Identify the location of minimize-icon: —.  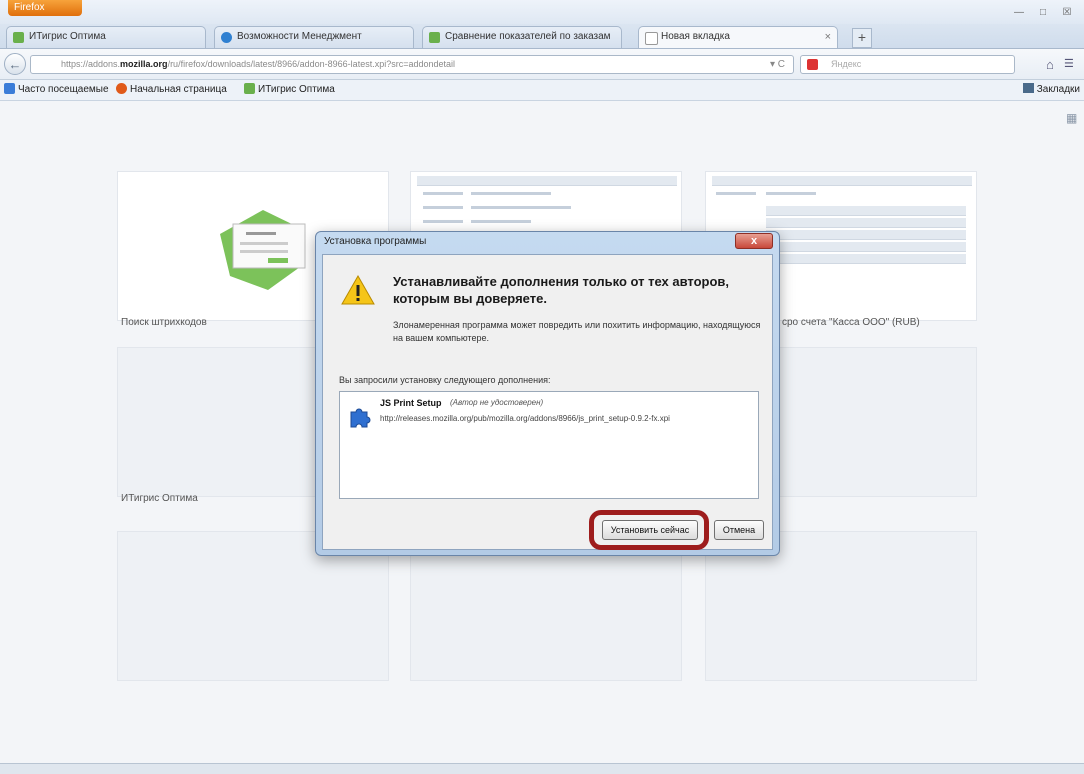
(1019, 13).